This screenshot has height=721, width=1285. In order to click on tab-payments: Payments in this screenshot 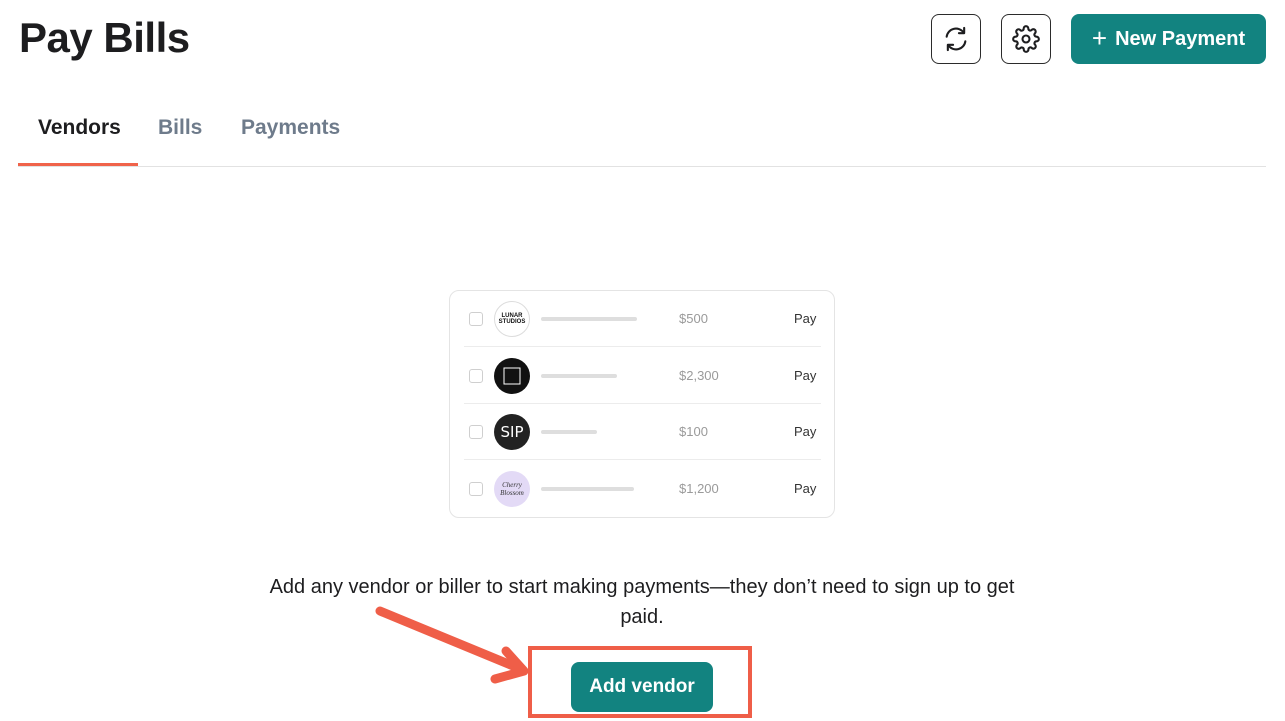, I will do `click(290, 128)`.